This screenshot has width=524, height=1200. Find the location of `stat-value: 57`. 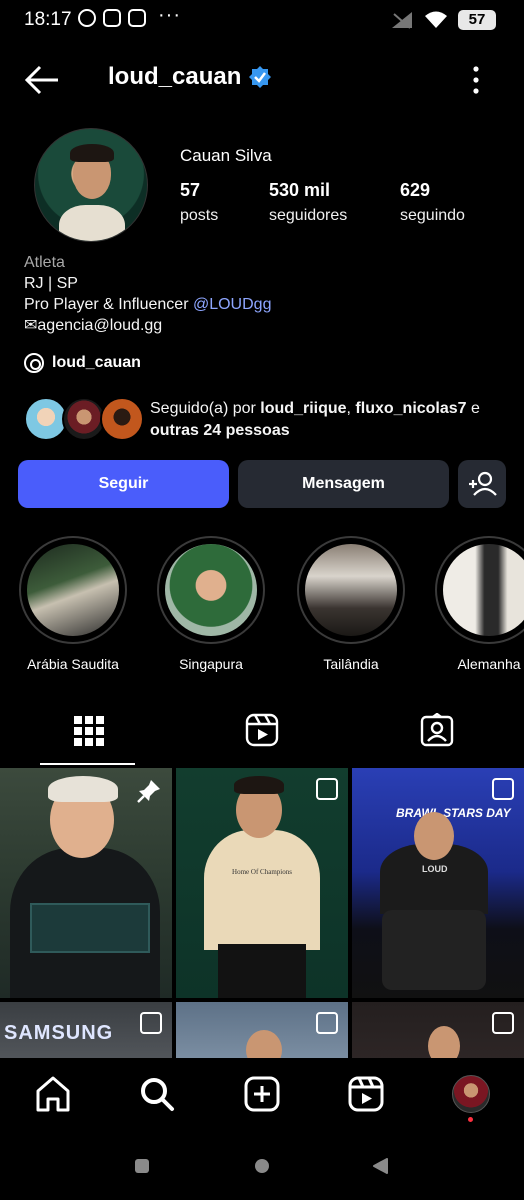

stat-value: 57 is located at coordinates (190, 190).